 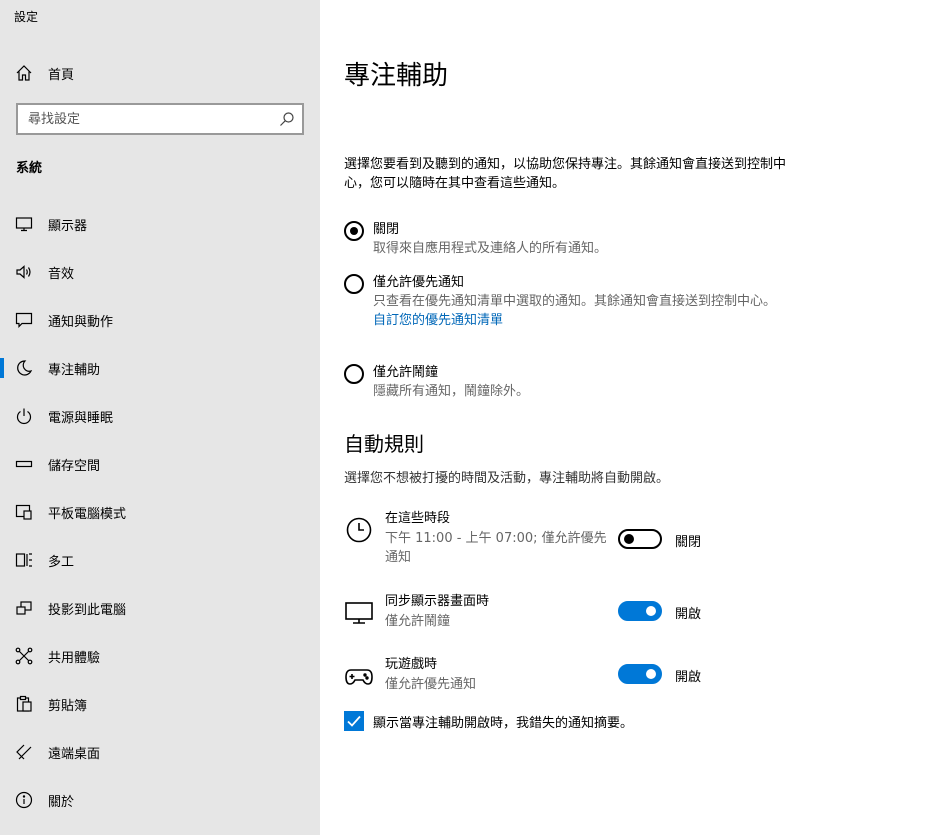 I want to click on sidebar-item-multitasking: 多工, so click(x=160, y=560).